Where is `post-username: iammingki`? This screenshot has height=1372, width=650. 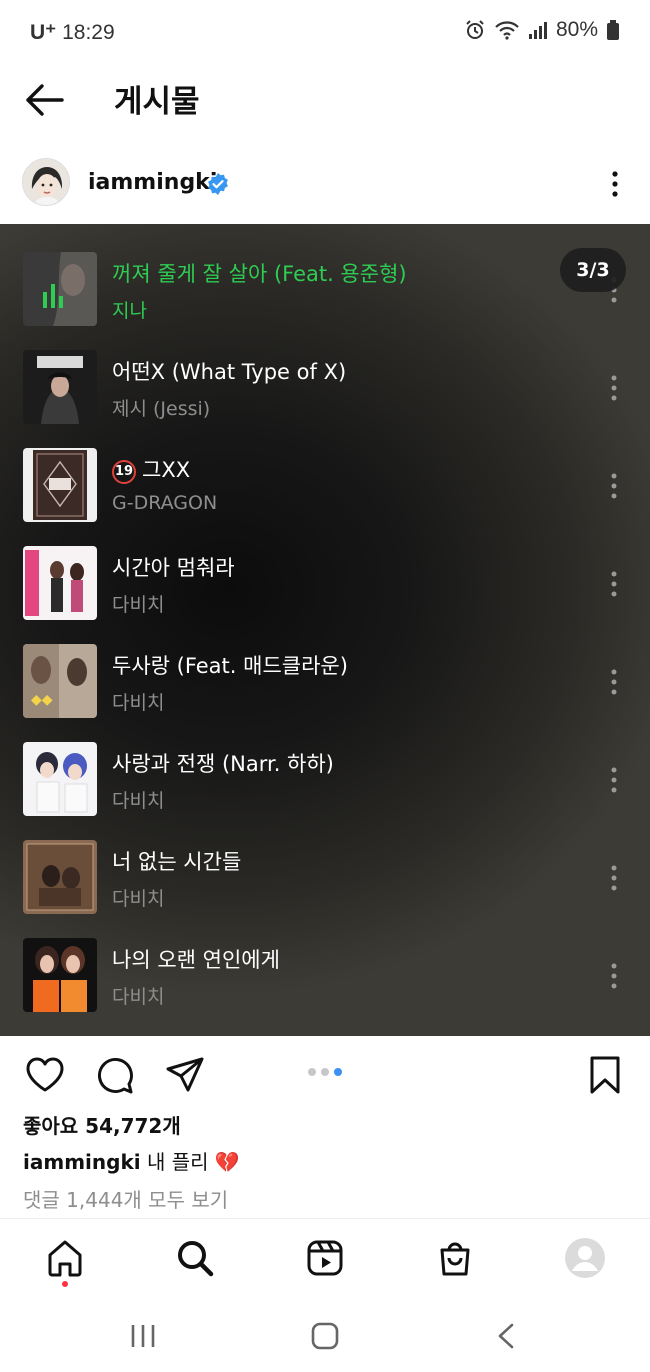
post-username: iammingki is located at coordinates (152, 182).